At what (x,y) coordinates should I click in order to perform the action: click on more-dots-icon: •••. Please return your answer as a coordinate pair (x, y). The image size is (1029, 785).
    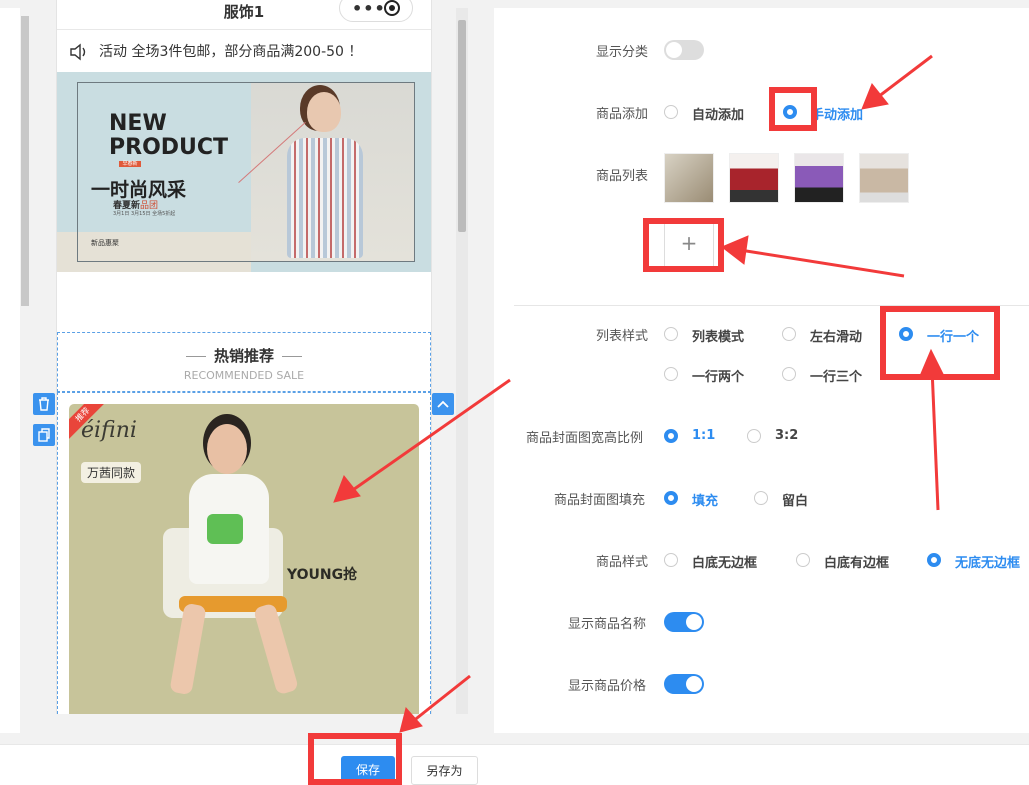
    Looking at the image, I should click on (369, 9).